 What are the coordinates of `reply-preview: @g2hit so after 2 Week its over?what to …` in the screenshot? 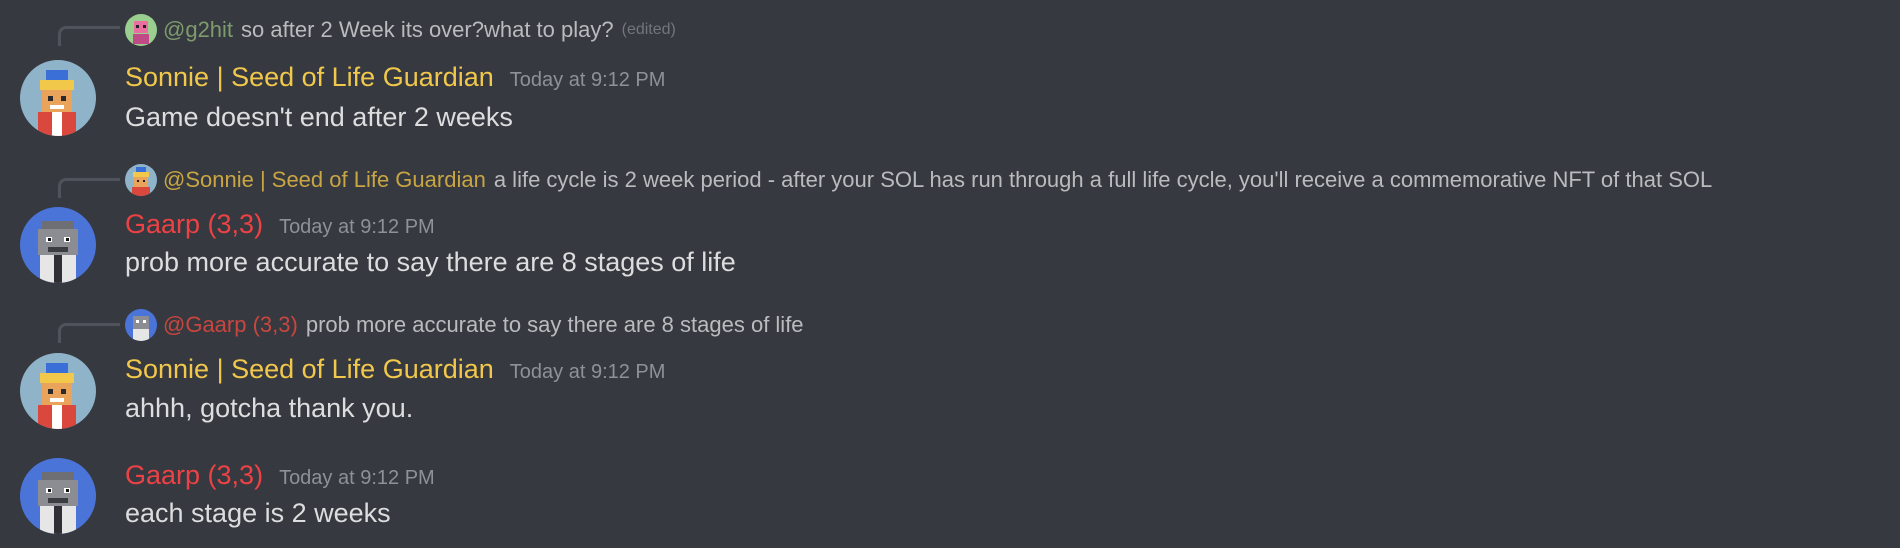 It's located at (400, 30).